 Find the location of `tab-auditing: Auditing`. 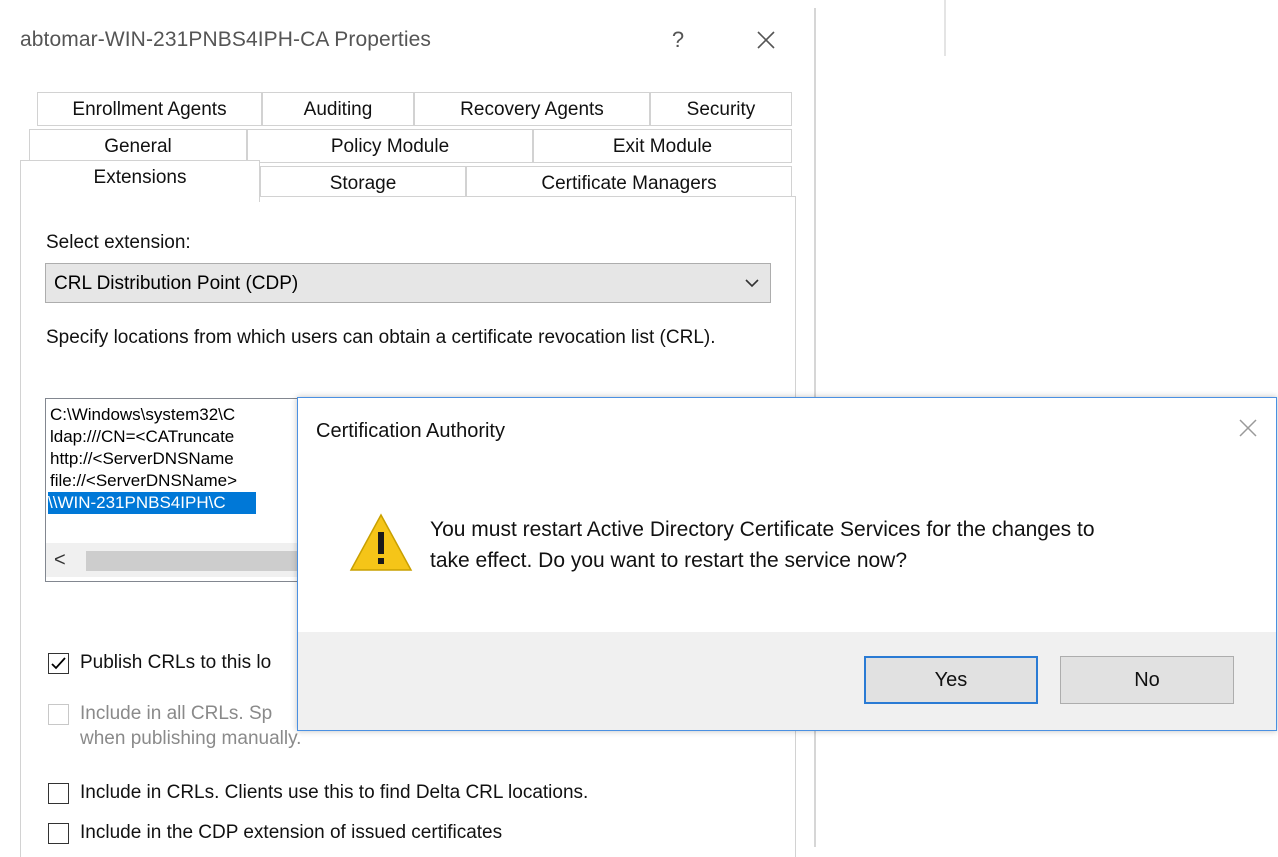

tab-auditing: Auditing is located at coordinates (338, 109).